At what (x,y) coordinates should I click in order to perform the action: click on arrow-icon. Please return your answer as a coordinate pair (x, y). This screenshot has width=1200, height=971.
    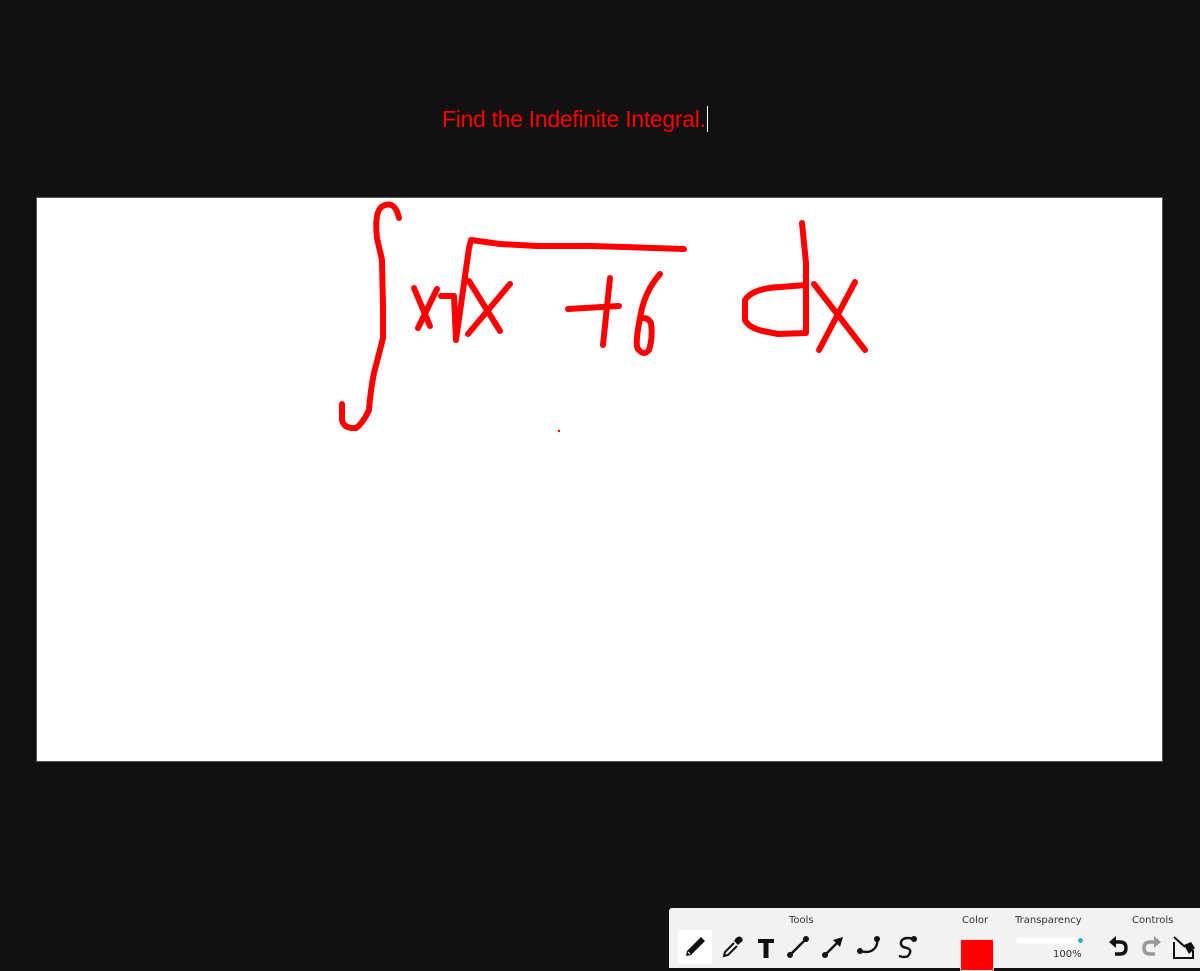
    Looking at the image, I should click on (832, 947).